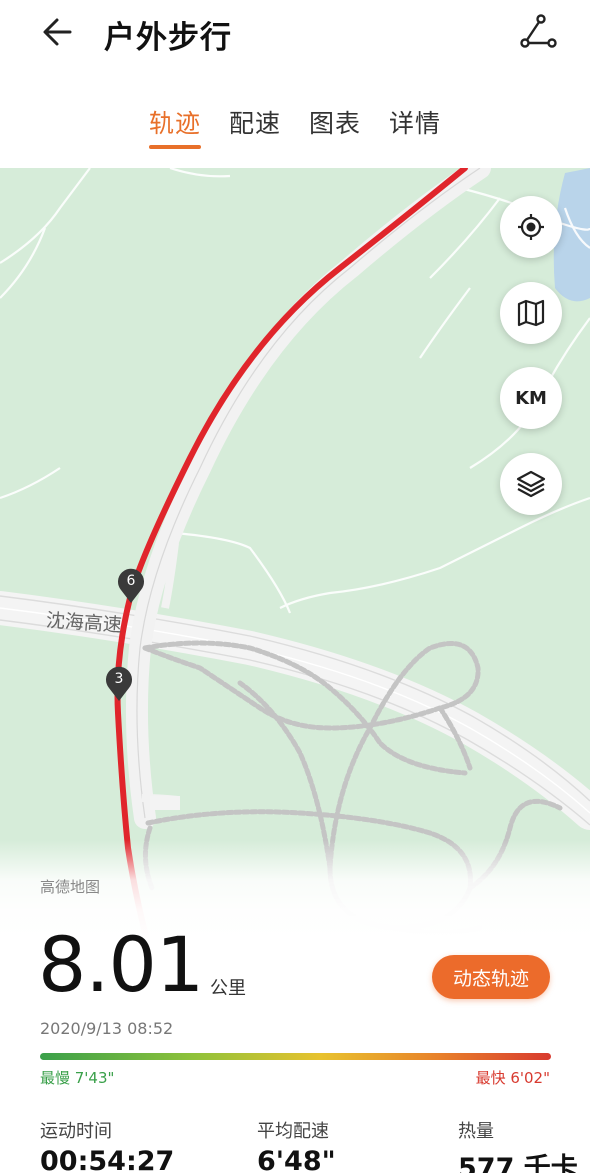 This screenshot has width=590, height=1173. I want to click on arrow-left-icon, so click(57, 32).